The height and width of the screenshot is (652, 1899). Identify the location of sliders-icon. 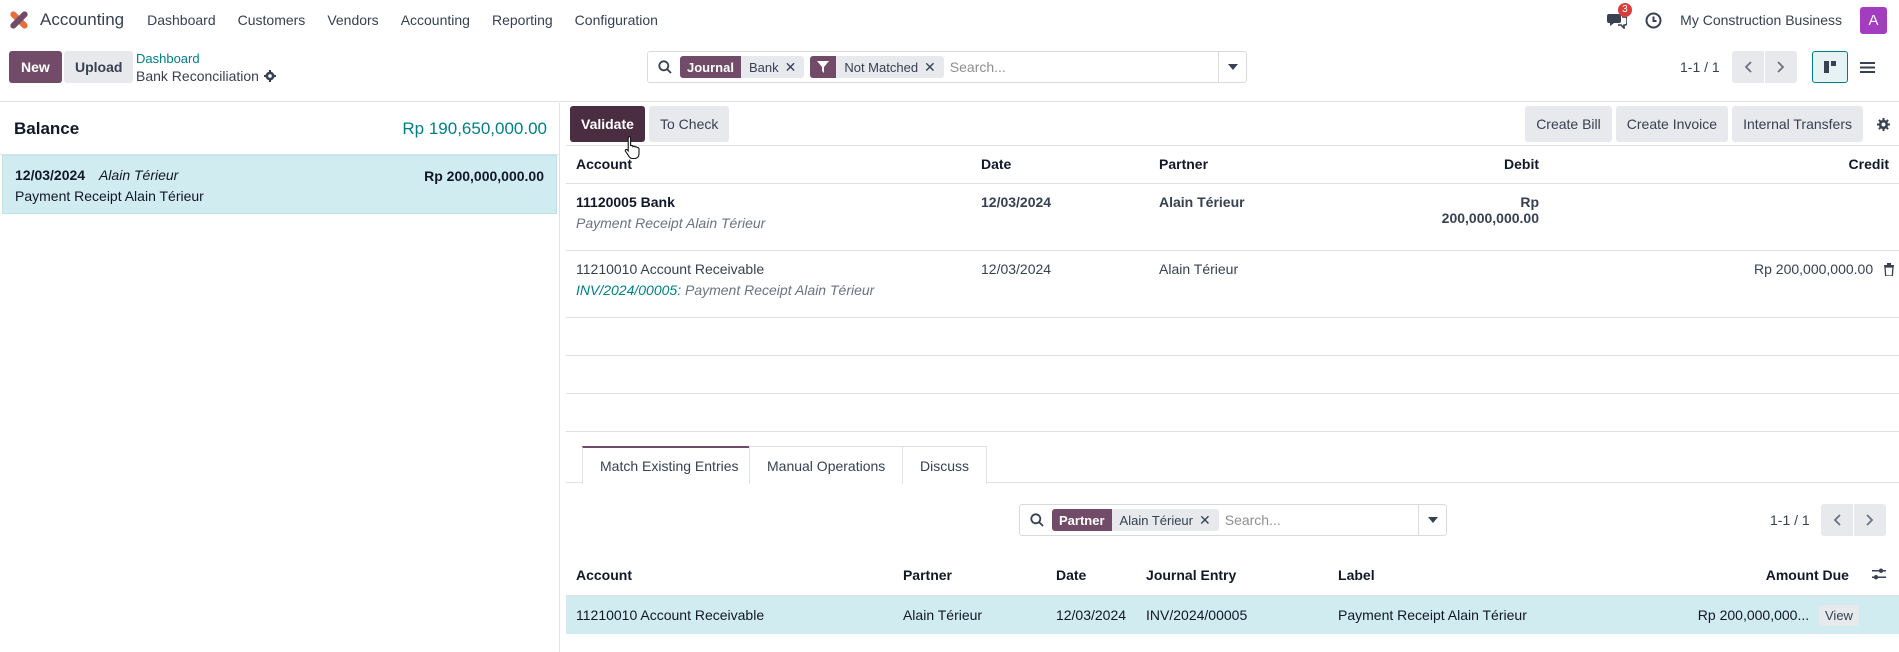
(1878, 574).